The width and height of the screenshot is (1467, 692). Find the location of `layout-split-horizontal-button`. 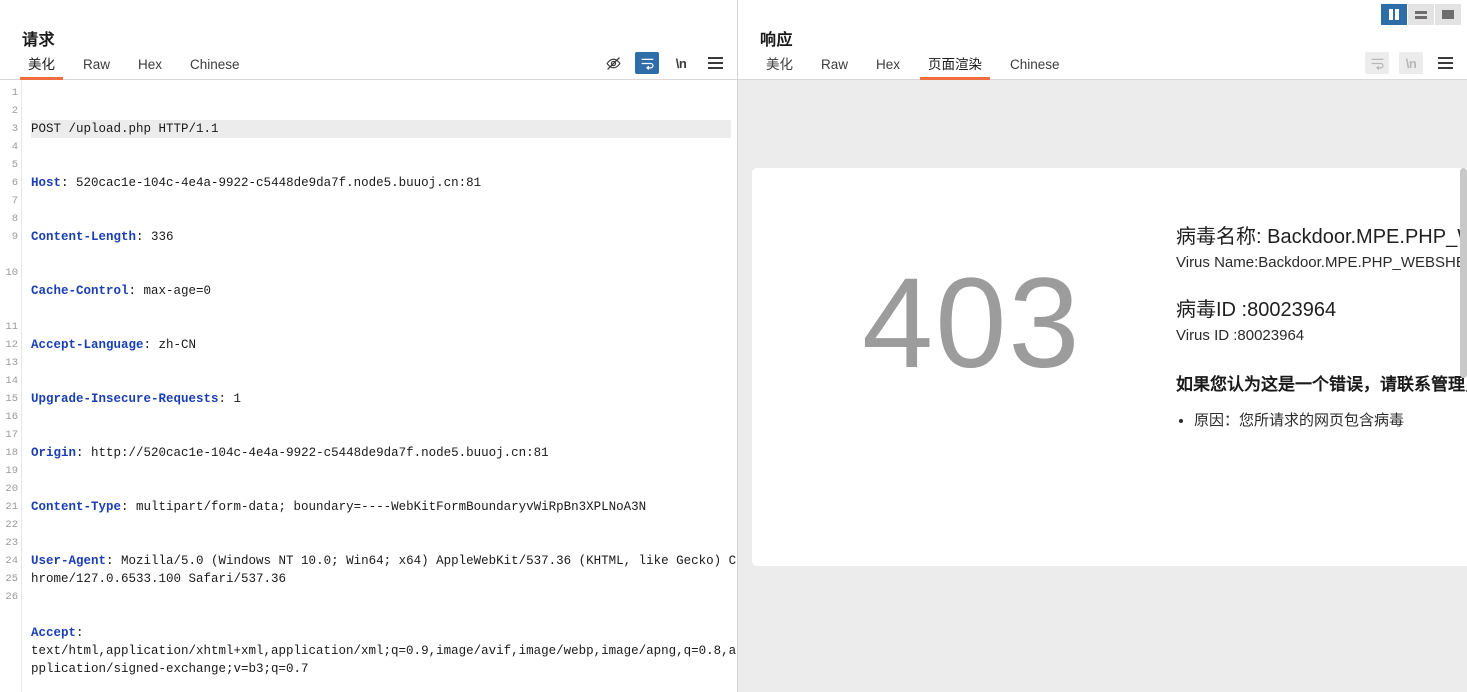

layout-split-horizontal-button is located at coordinates (1421, 14).